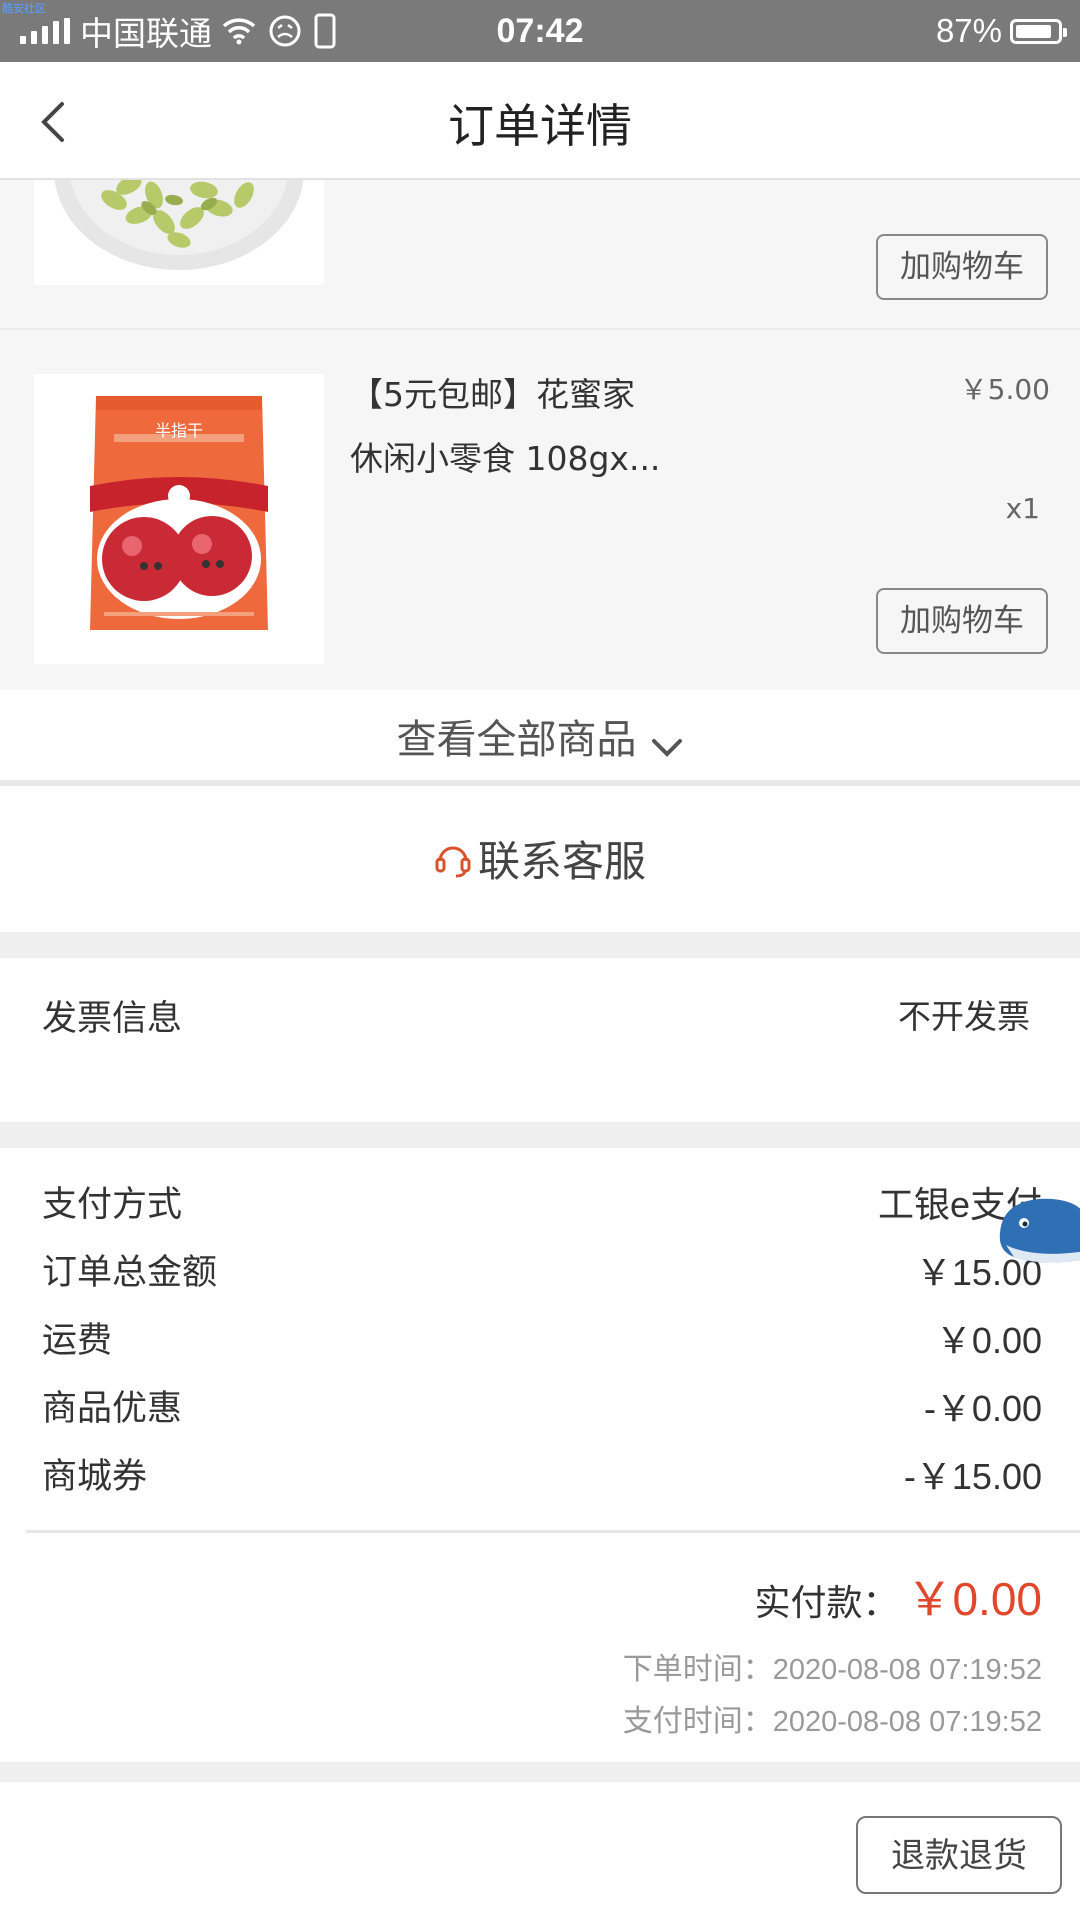 The image size is (1080, 1920). What do you see at coordinates (542, 1342) in the screenshot?
I see `shipping-row: 运费 ￥0.00` at bounding box center [542, 1342].